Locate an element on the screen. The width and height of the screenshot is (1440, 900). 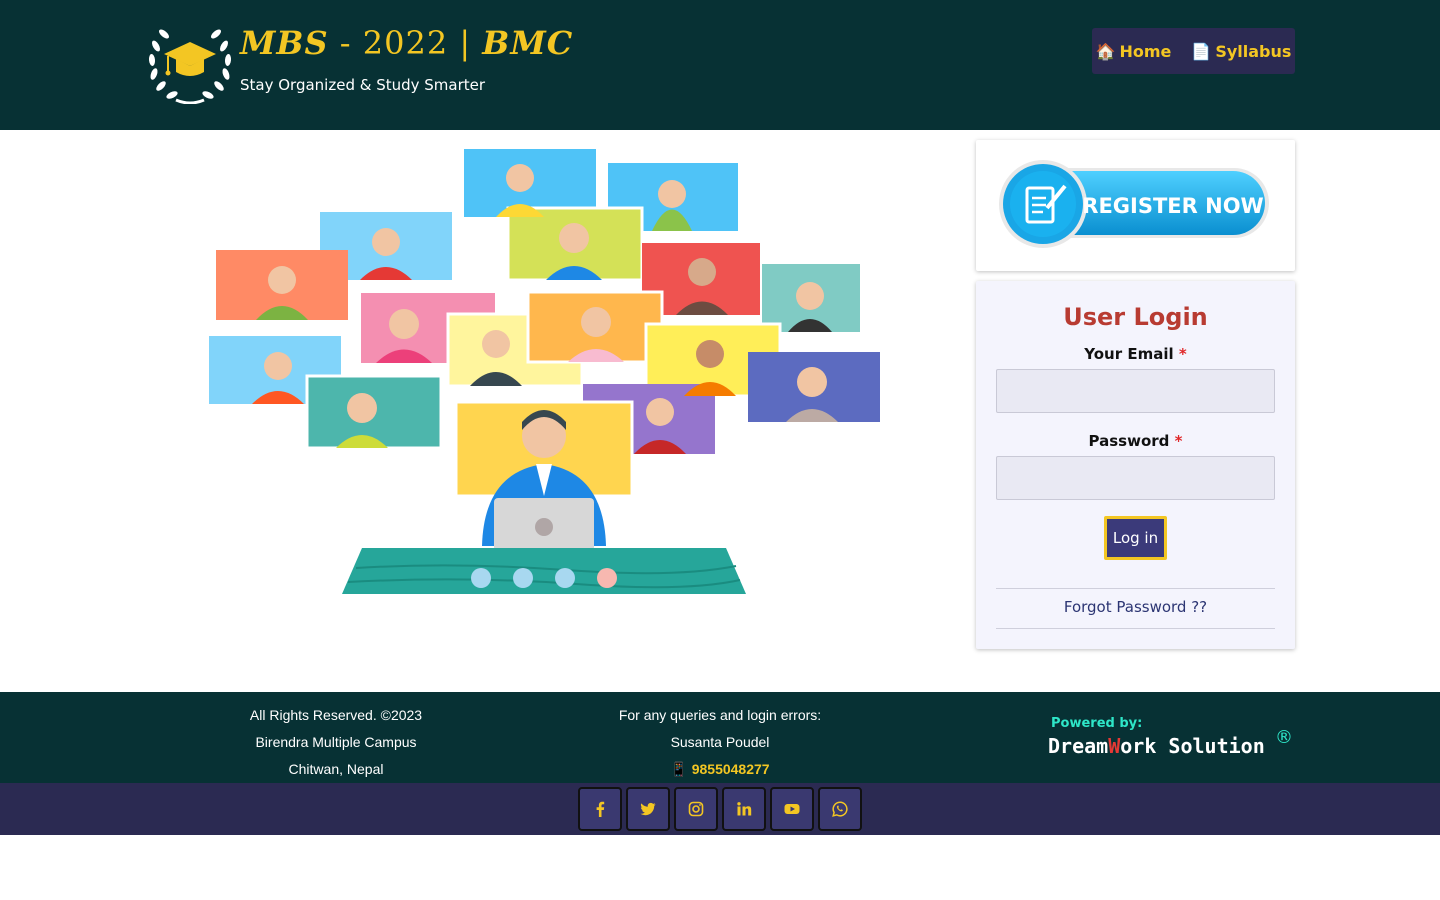
site-title: MBS - 2022 | BMC is located at coordinates (406, 43).